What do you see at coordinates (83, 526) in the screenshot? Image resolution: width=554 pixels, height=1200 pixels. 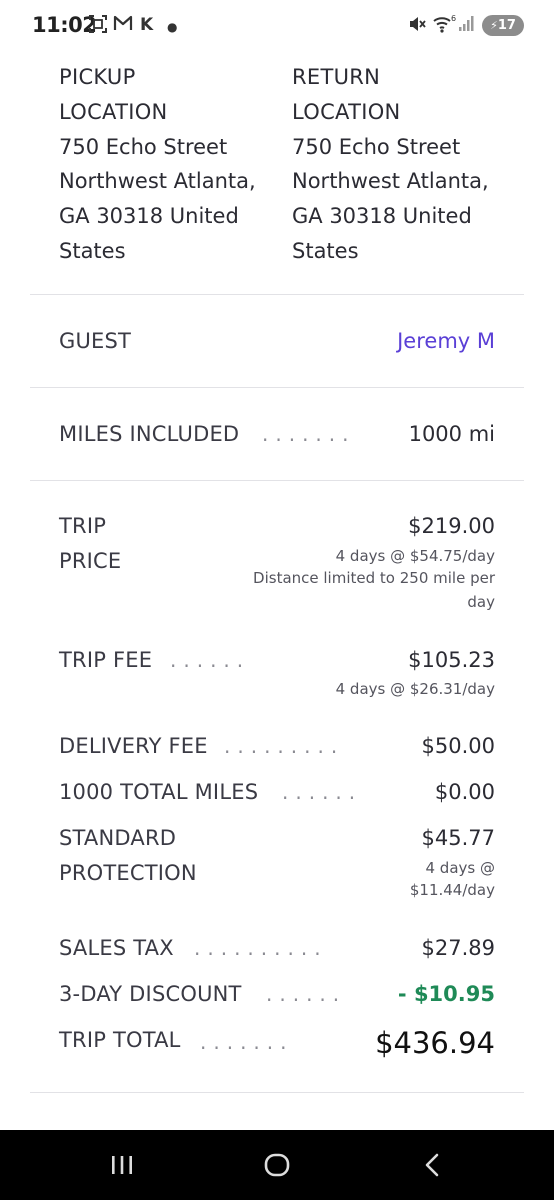 I see `trip-price-label-line1: TRIP` at bounding box center [83, 526].